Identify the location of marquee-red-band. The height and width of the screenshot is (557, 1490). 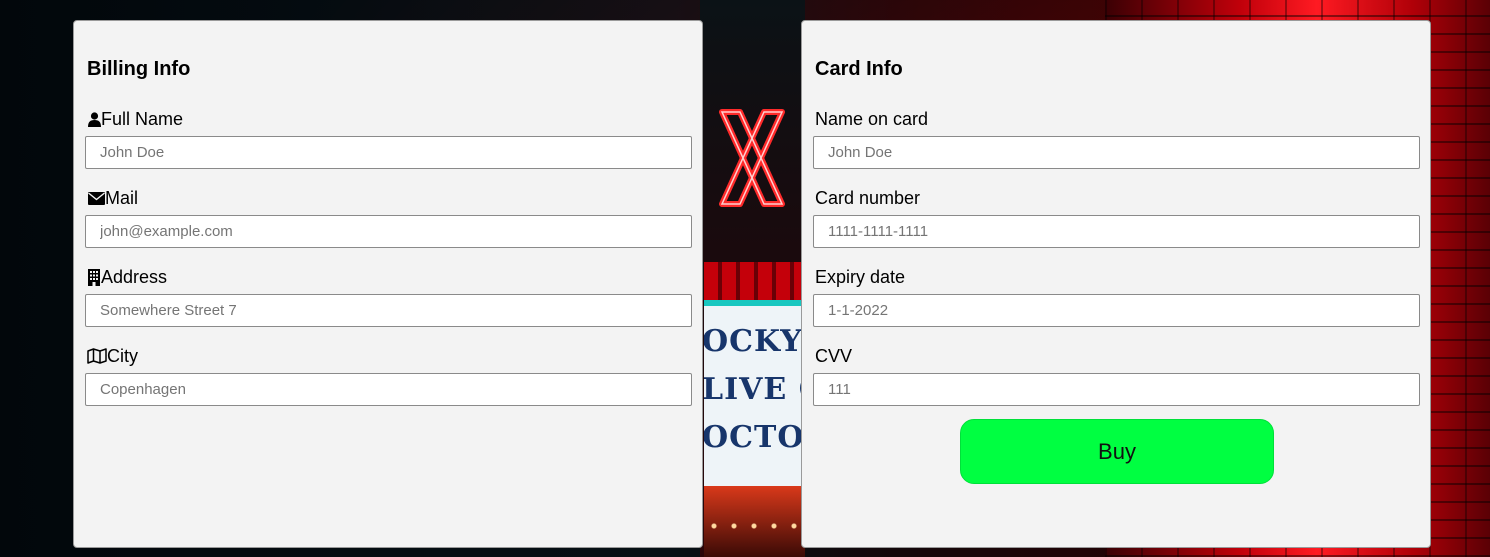
(754, 281).